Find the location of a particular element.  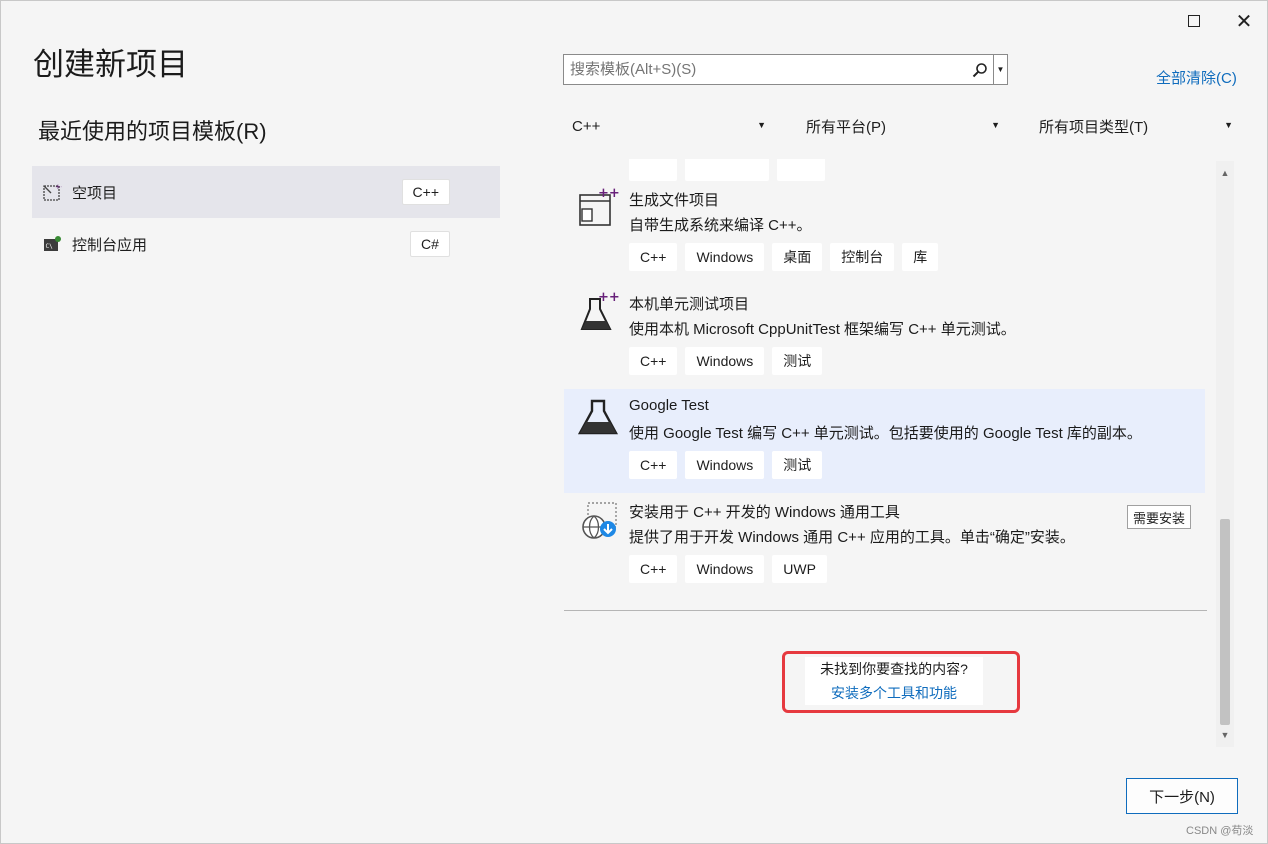

install-required-badge: 需要安装 is located at coordinates (1158, 517).